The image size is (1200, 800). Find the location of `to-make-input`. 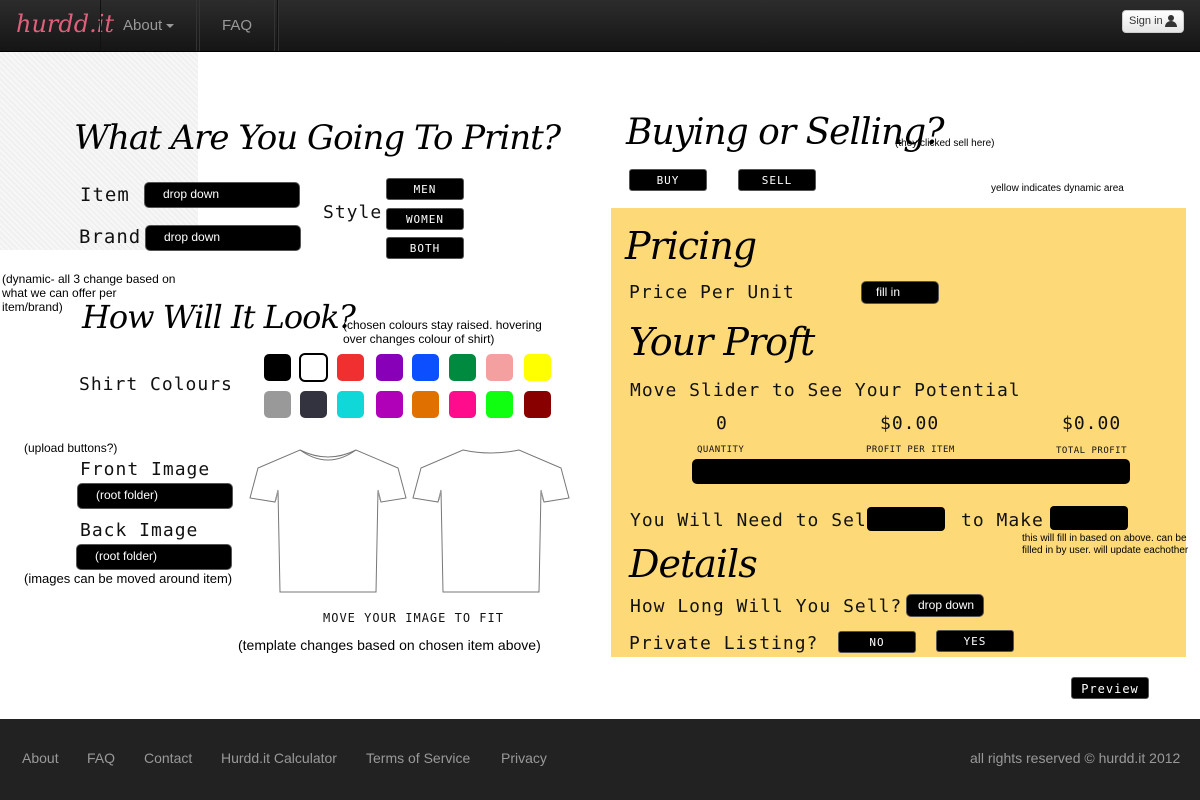

to-make-input is located at coordinates (1089, 518).